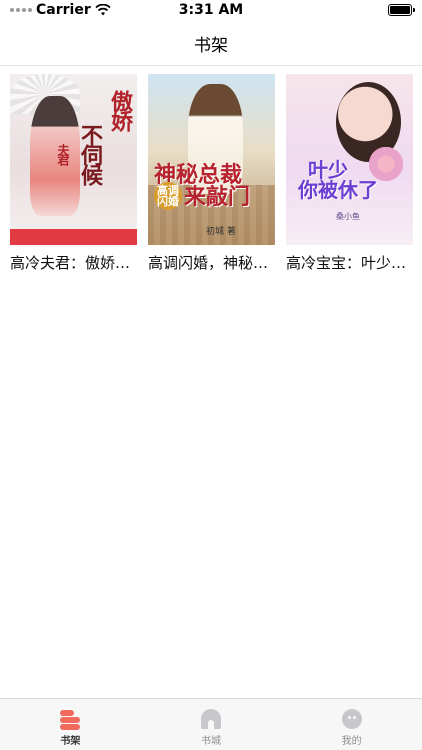 The height and width of the screenshot is (750, 422). I want to click on tab-bookshelf: 书架, so click(70, 724).